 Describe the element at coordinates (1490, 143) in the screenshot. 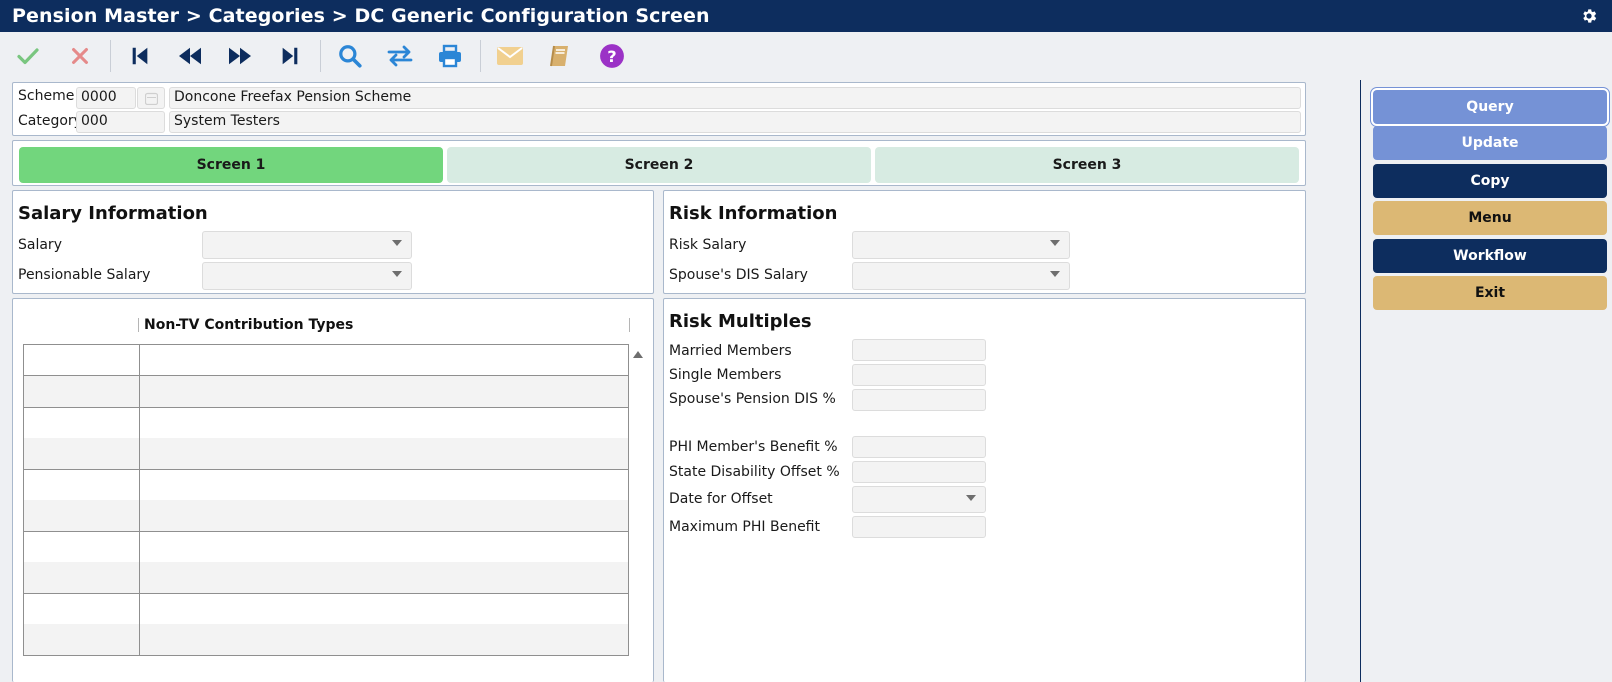

I see `update-button: Update` at that location.